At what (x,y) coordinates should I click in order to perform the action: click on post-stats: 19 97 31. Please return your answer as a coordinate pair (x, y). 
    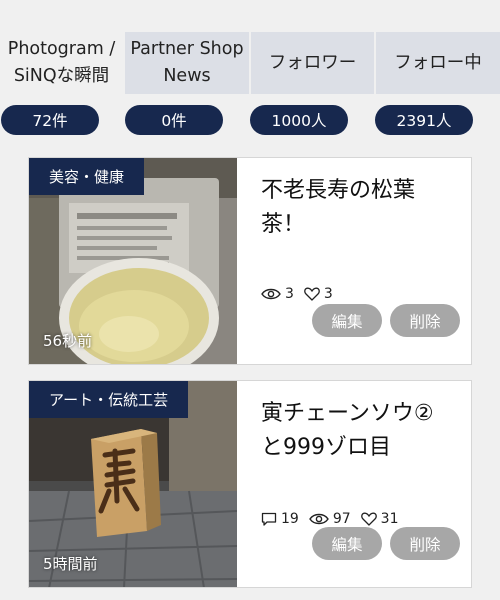
    Looking at the image, I should click on (334, 519).